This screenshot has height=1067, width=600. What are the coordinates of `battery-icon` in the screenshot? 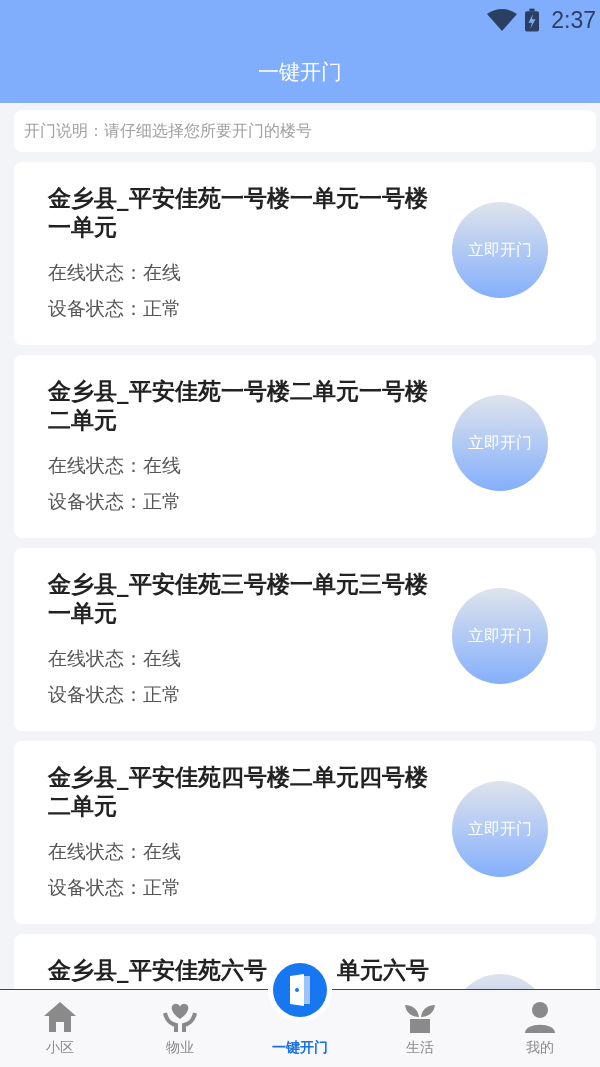 It's located at (532, 20).